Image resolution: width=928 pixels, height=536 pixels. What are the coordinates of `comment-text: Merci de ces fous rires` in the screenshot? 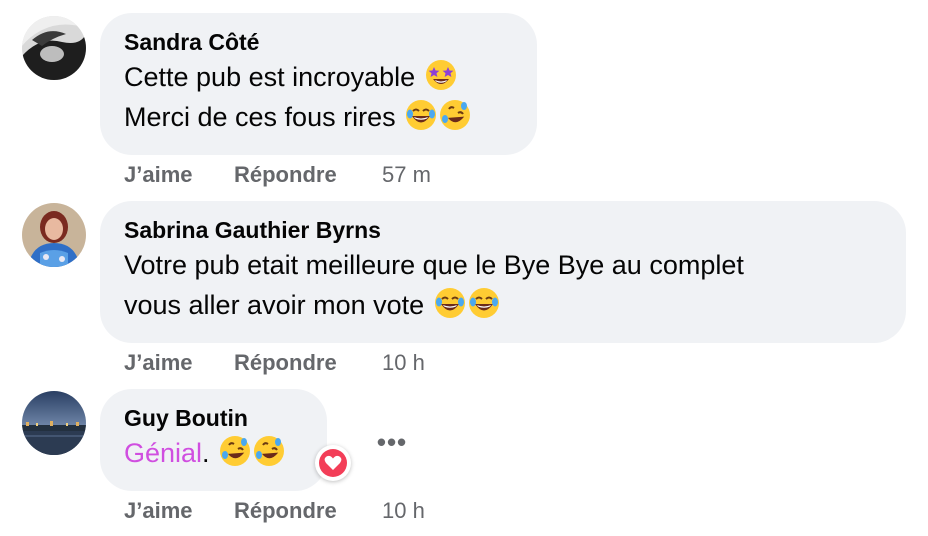 It's located at (260, 117).